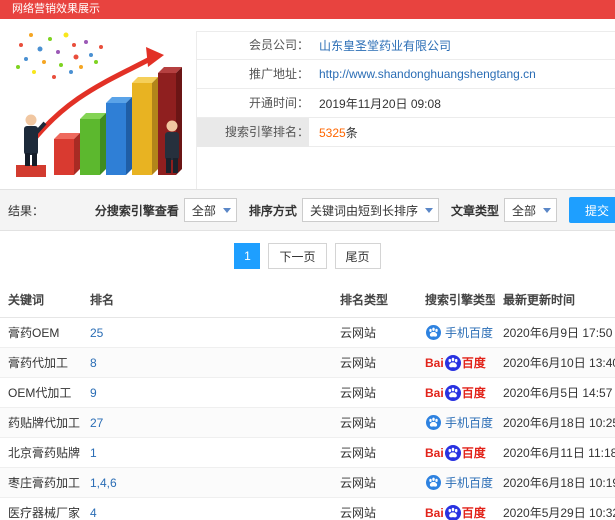 The image size is (615, 520). I want to click on header-rank-type: 排名类型, so click(374, 300).